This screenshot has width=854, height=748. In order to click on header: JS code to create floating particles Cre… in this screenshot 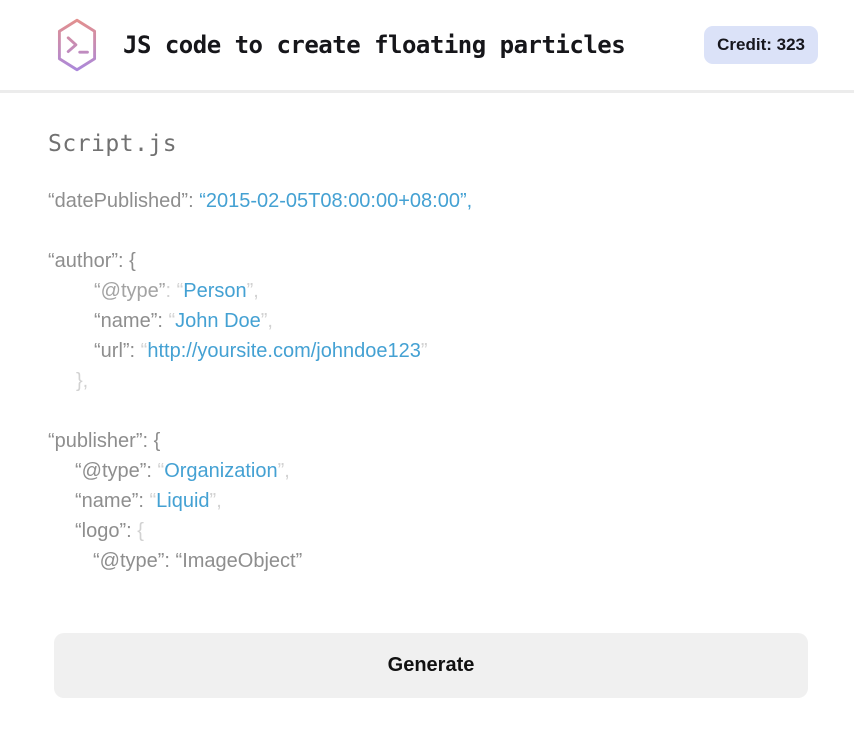, I will do `click(427, 46)`.